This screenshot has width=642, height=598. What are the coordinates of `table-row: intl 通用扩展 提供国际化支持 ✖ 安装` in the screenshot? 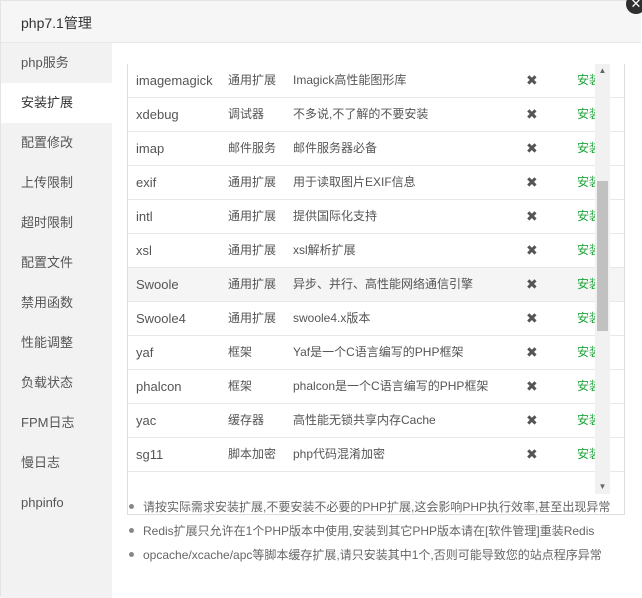 It's located at (376, 216).